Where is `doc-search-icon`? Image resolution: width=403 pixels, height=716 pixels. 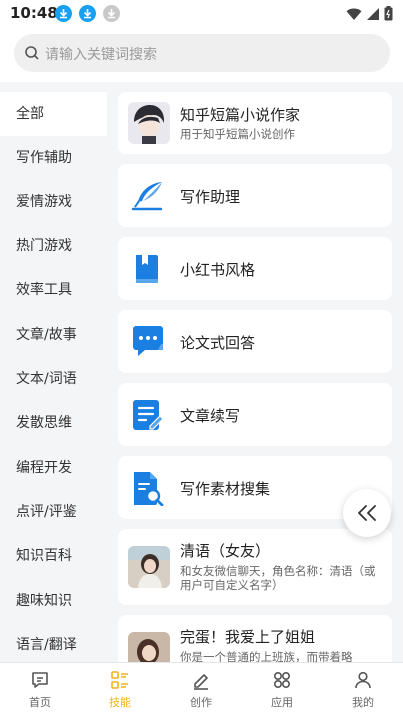
doc-search-icon is located at coordinates (148, 490).